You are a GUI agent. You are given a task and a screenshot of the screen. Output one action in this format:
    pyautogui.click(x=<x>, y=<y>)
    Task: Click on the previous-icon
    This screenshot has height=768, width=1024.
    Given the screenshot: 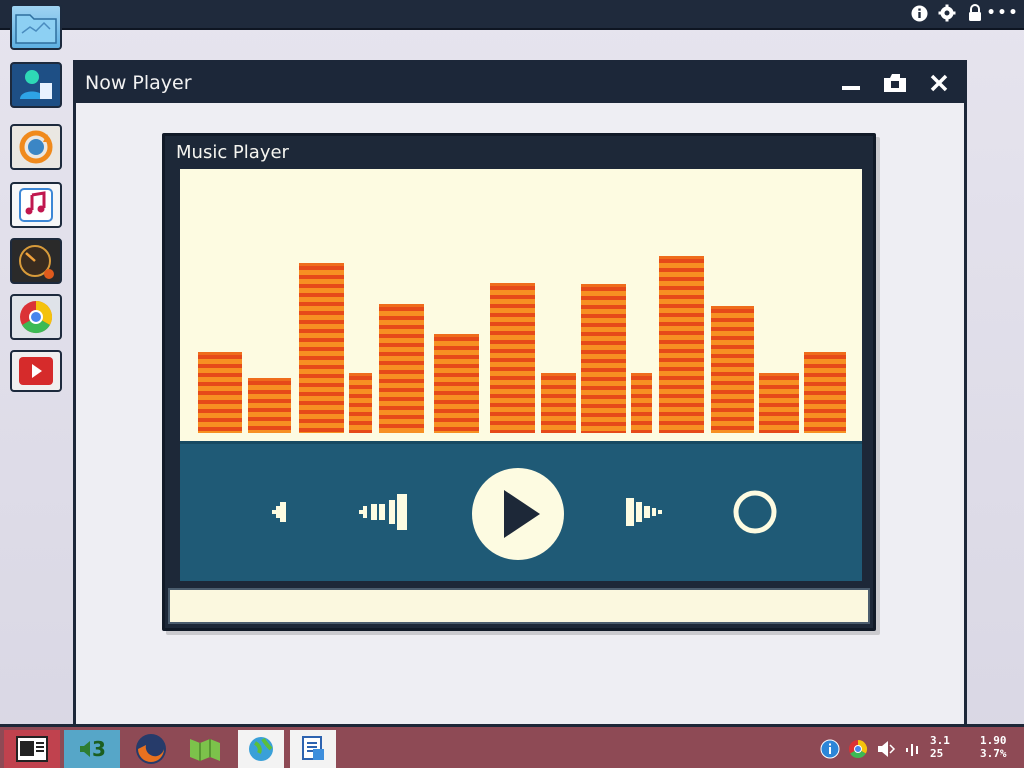 What is the action you would take?
    pyautogui.click(x=383, y=512)
    